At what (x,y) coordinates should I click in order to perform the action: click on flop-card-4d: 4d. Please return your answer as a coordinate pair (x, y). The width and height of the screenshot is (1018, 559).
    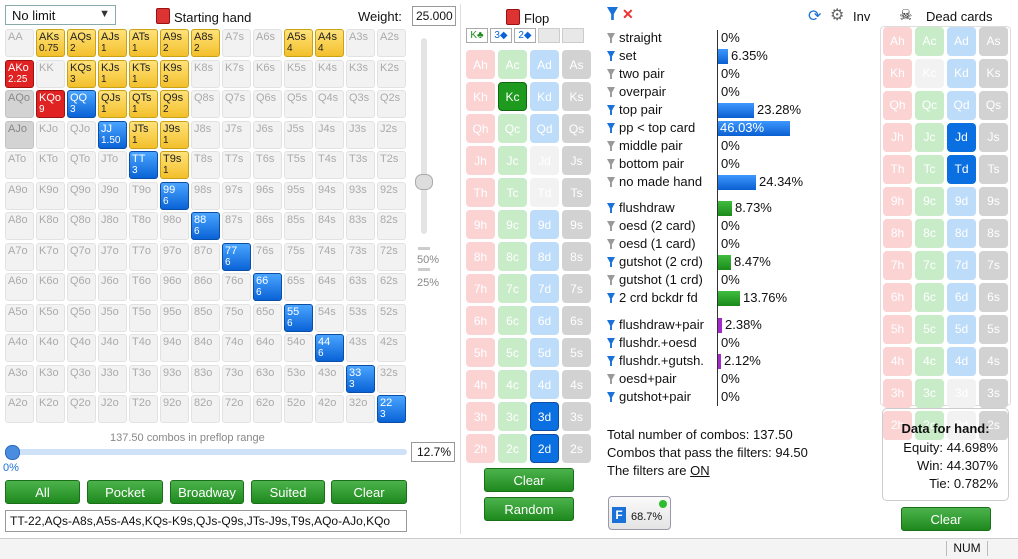
    Looking at the image, I should click on (544, 384).